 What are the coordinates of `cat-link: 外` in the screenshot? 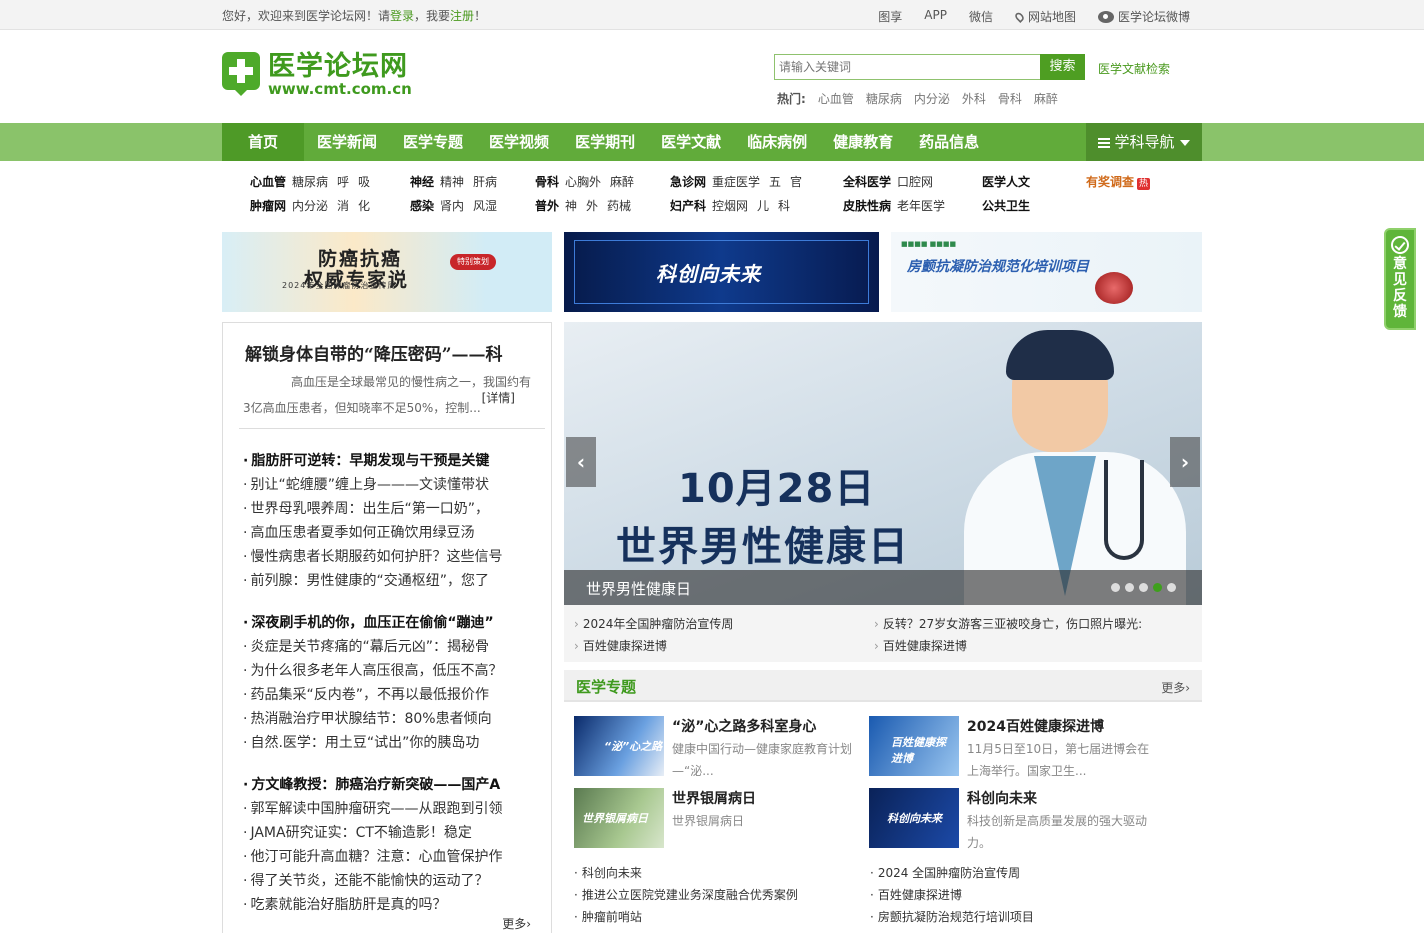 It's located at (592, 206).